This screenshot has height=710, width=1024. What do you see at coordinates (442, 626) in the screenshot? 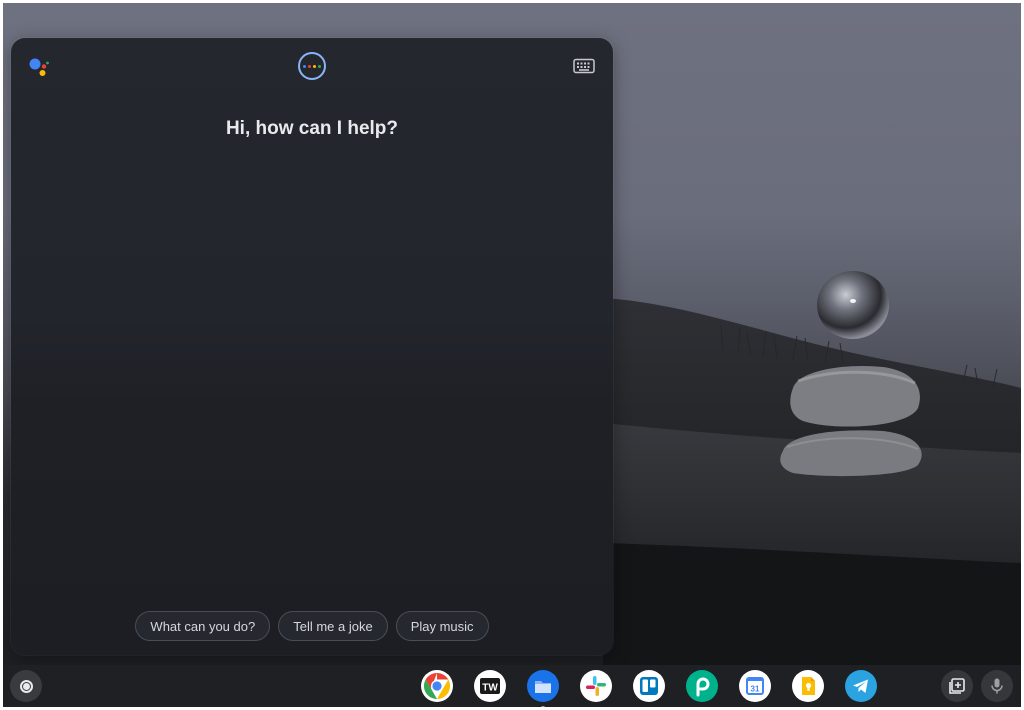
I see `suggestion-chip-play-music: Play music` at bounding box center [442, 626].